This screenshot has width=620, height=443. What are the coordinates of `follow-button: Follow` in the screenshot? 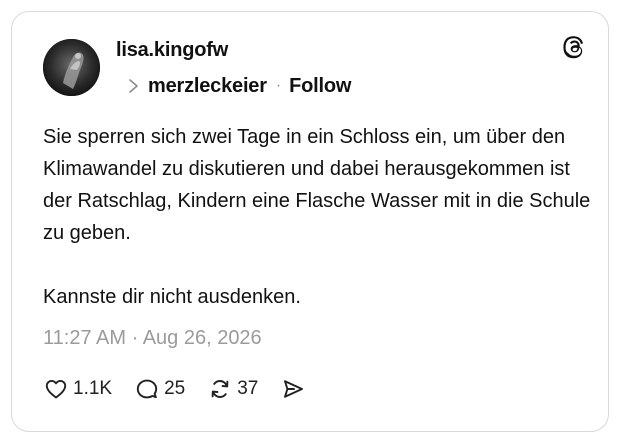 It's located at (320, 86).